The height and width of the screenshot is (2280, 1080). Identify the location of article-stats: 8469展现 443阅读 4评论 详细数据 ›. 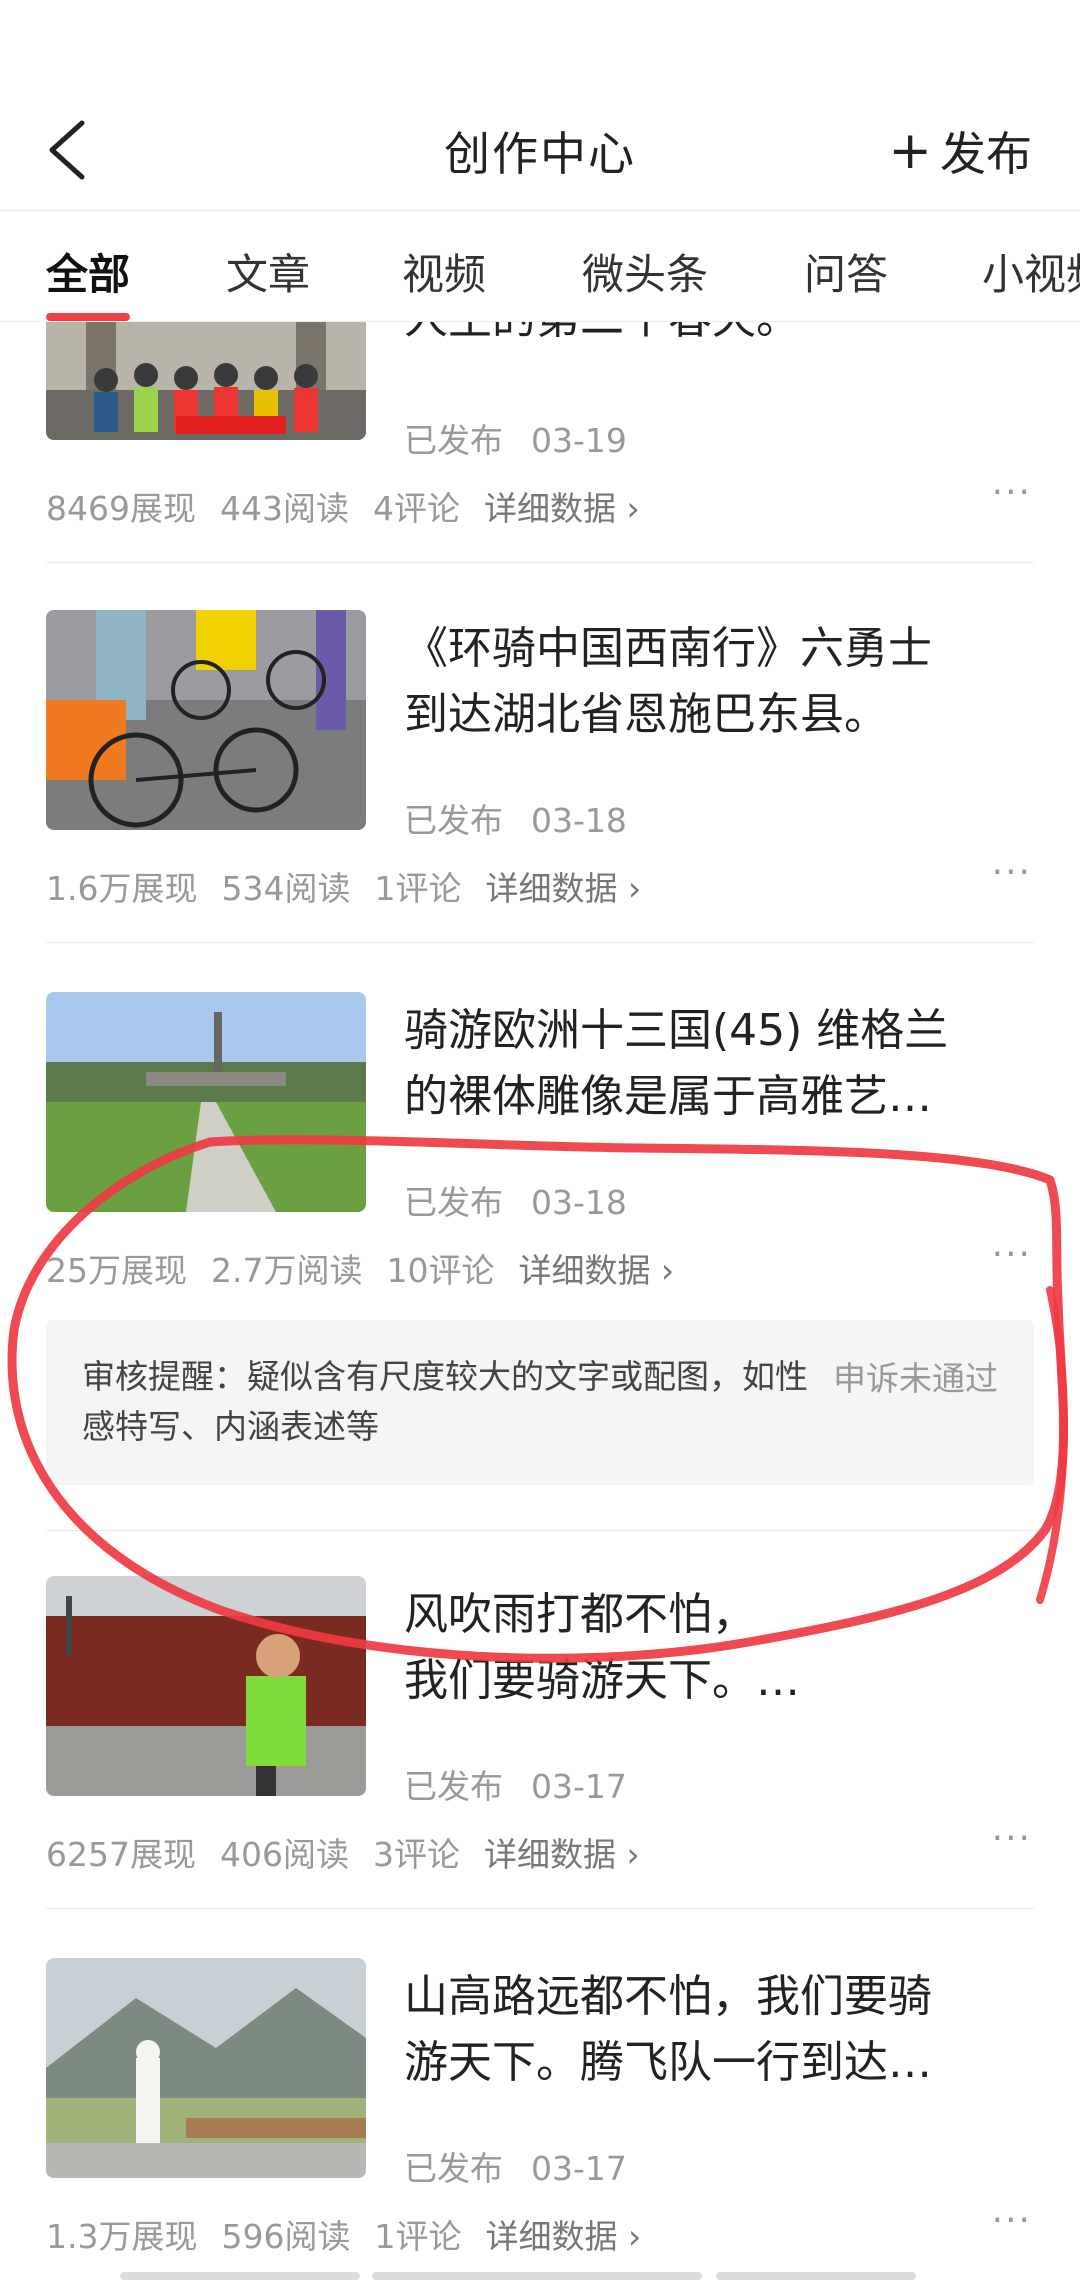
(343, 508).